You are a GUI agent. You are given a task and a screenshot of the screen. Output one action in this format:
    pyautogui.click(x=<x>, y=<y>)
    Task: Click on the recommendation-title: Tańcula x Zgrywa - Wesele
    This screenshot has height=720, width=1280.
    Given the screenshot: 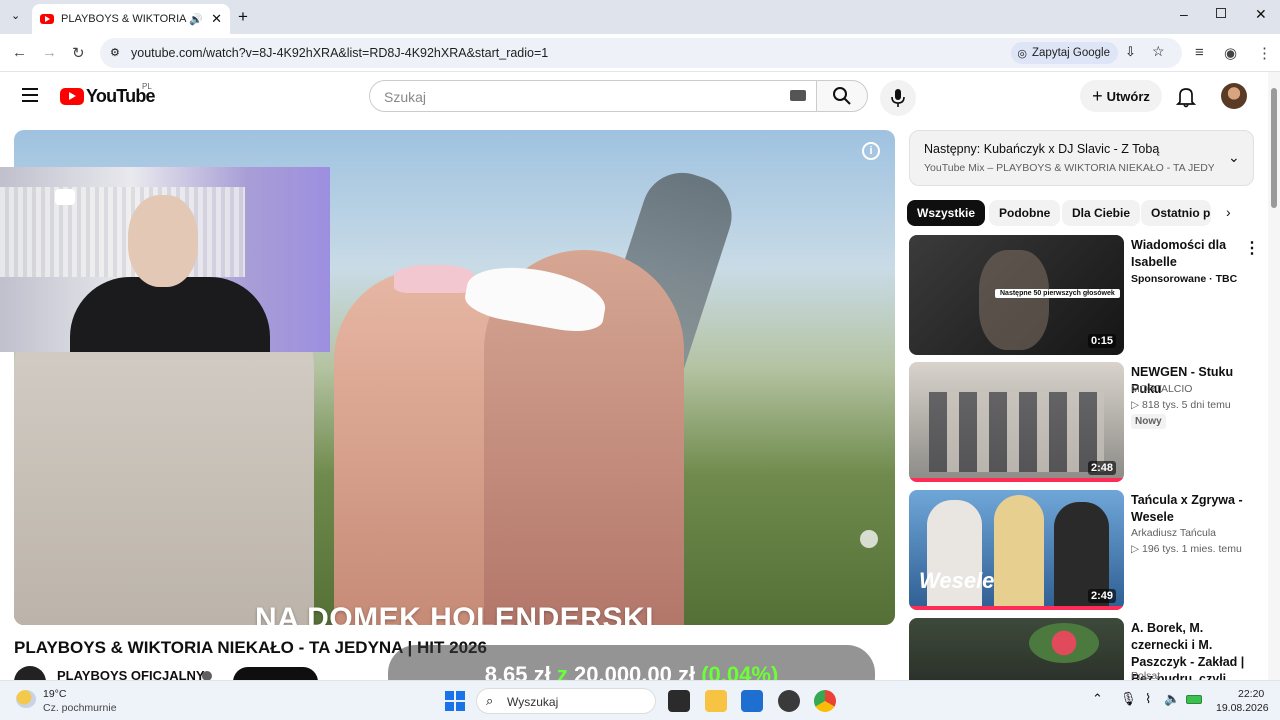 What is the action you would take?
    pyautogui.click(x=1190, y=509)
    